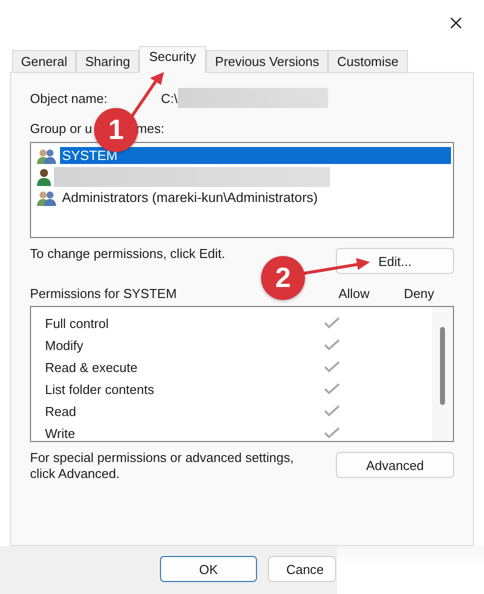 The height and width of the screenshot is (594, 484). What do you see at coordinates (128, 253) in the screenshot?
I see `hint-text: To change permissions, click Edit.` at bounding box center [128, 253].